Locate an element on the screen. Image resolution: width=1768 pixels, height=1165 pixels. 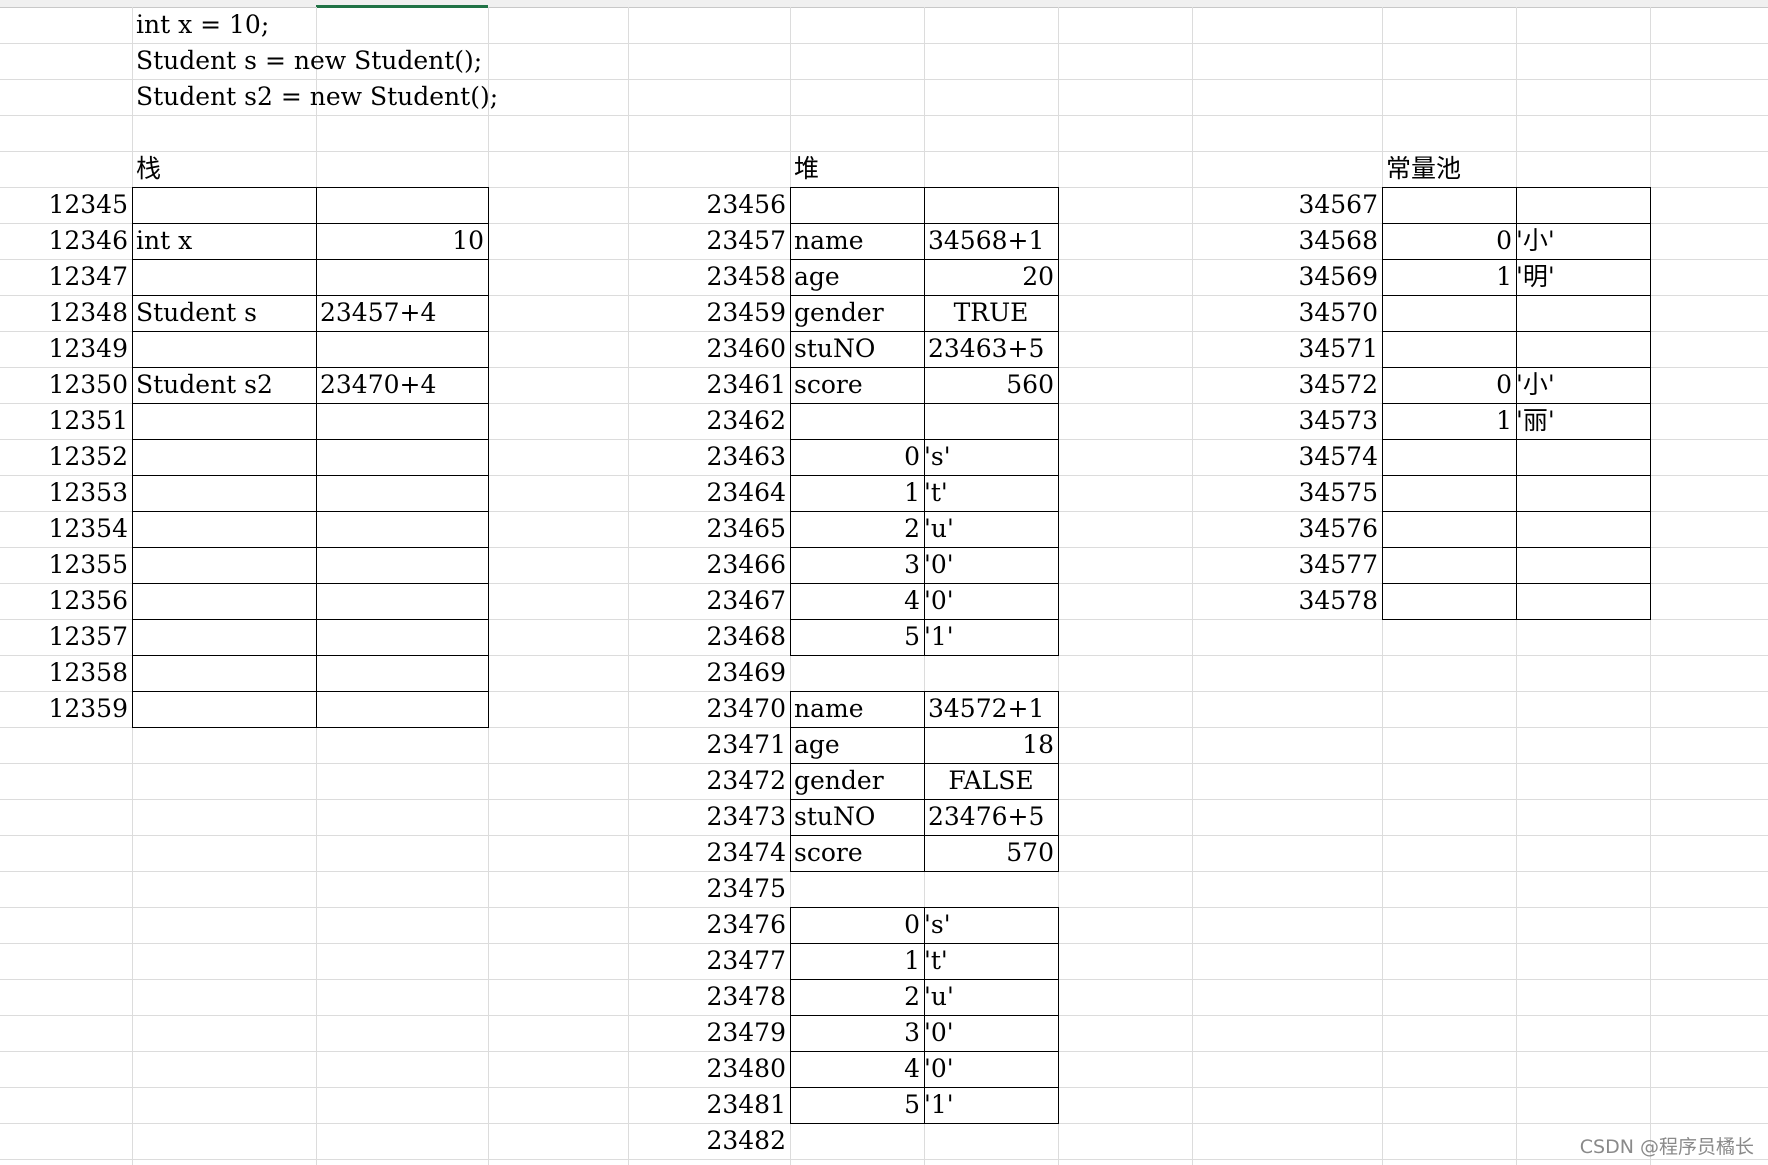
heap-address: 23465 is located at coordinates (709, 529).